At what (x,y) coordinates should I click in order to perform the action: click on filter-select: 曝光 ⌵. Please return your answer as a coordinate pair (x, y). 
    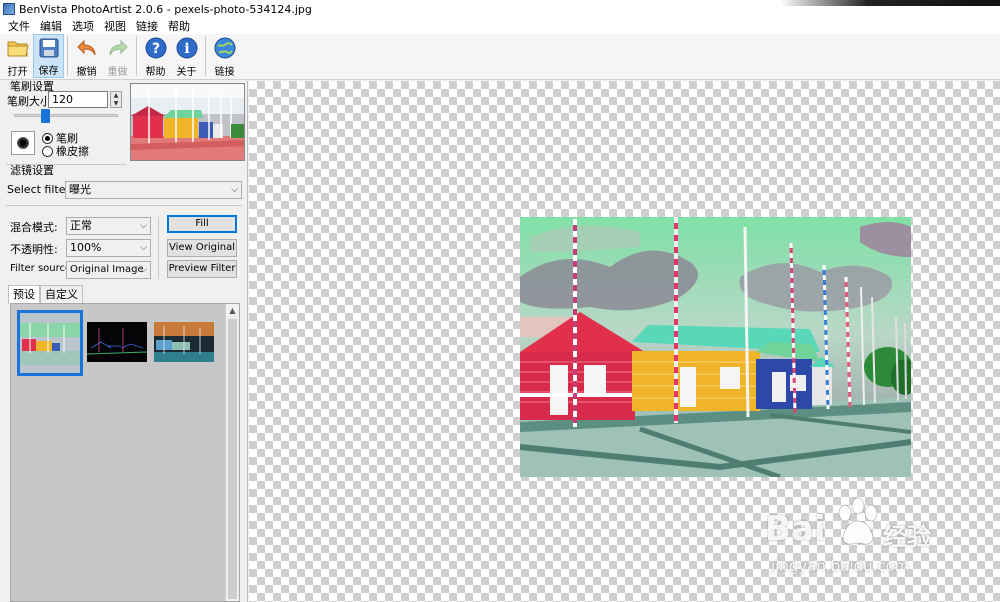
    Looking at the image, I should click on (153, 190).